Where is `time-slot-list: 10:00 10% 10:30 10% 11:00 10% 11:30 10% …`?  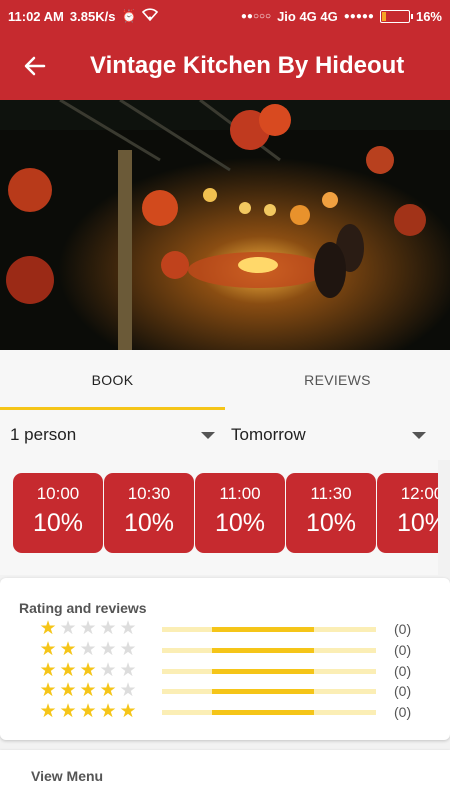
time-slot-list: 10:00 10% 10:30 10% 11:00 10% 11:30 10% … is located at coordinates (219, 517).